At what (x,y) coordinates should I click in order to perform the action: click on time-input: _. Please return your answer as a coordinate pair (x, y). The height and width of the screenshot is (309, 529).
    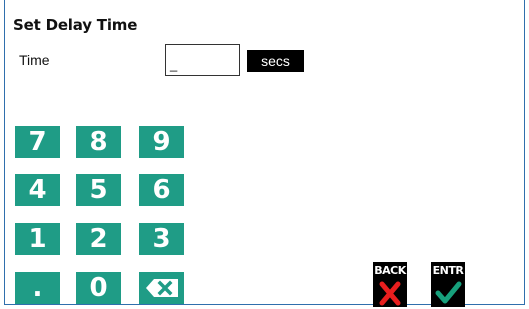
    Looking at the image, I should click on (202, 60).